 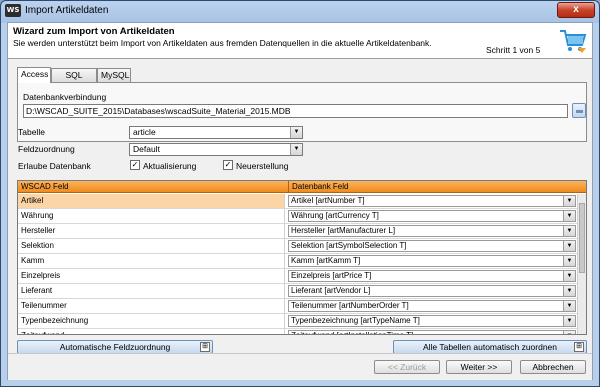 I want to click on auto-mapping-label: Automatische Feldzuordnung, so click(x=115, y=347).